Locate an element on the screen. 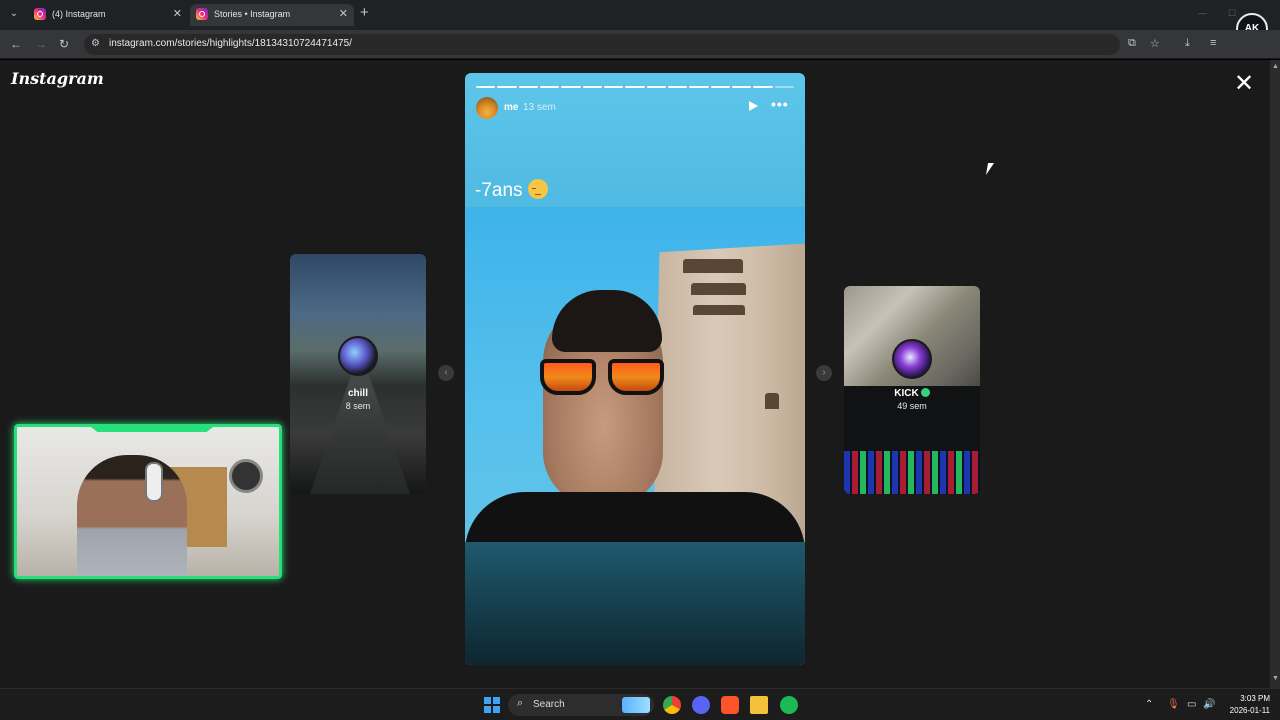 This screenshot has width=1280, height=720. windows-taskbar: ⌕ Search ⌃ 🎙 ▭ 🔊 3:03 PM 2026-01-11 is located at coordinates (640, 704).